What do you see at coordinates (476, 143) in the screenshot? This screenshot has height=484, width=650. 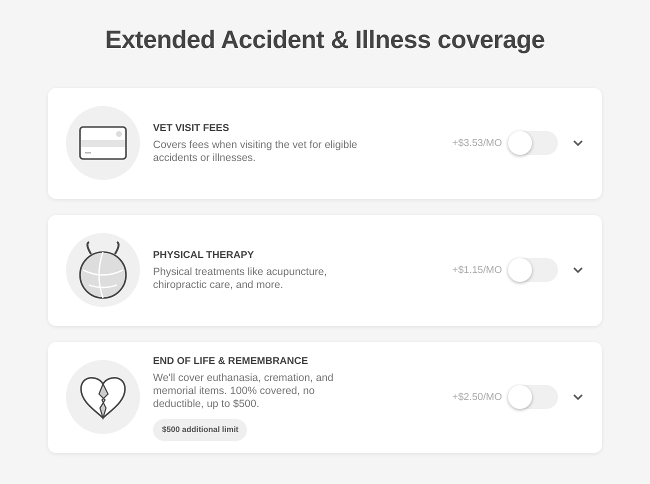 I see `price: +$3.53/MO` at bounding box center [476, 143].